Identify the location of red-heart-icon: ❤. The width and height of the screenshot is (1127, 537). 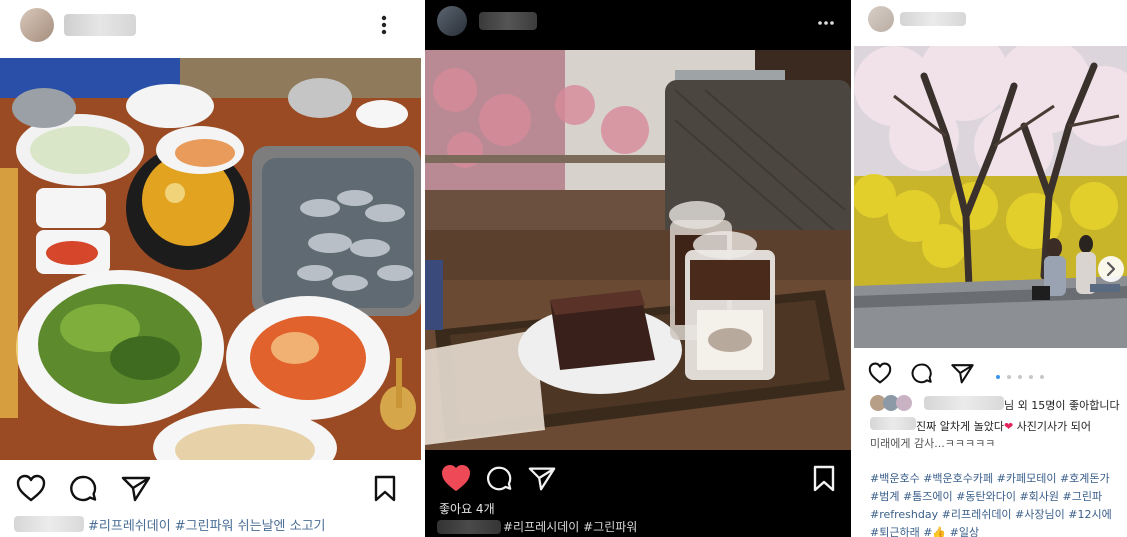
(1008, 426).